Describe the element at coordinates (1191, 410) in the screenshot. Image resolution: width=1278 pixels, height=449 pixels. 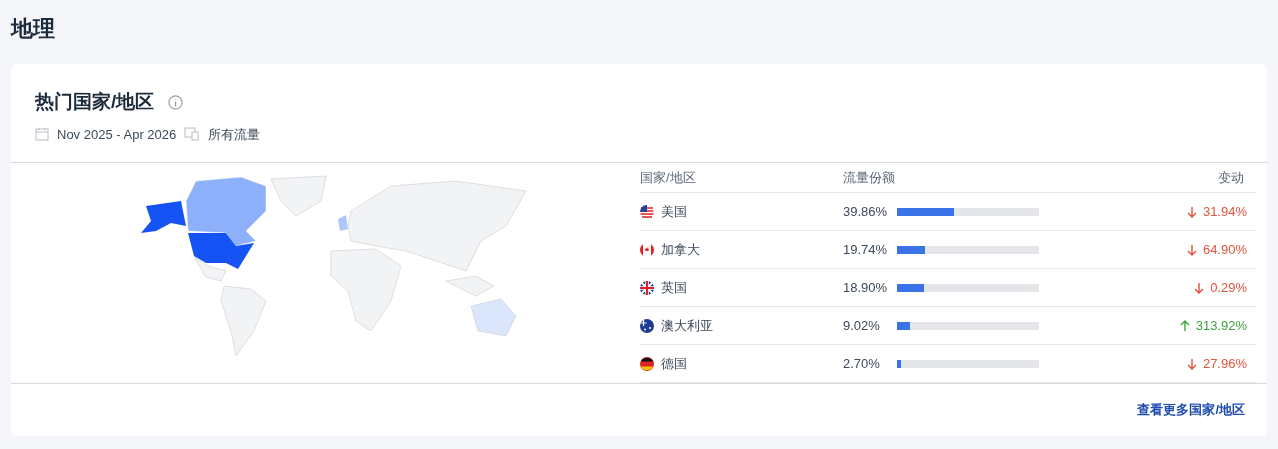
I see `view-more-link: 查看更多国家/地区` at that location.